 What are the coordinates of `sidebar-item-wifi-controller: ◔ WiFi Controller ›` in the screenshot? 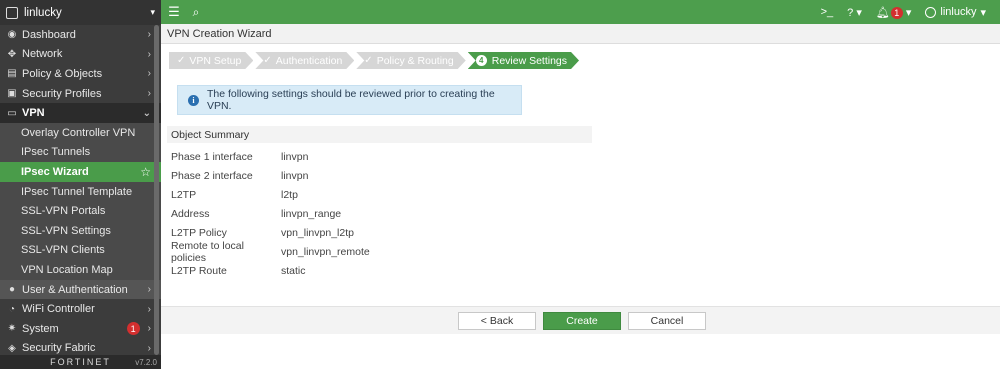 It's located at (80, 309).